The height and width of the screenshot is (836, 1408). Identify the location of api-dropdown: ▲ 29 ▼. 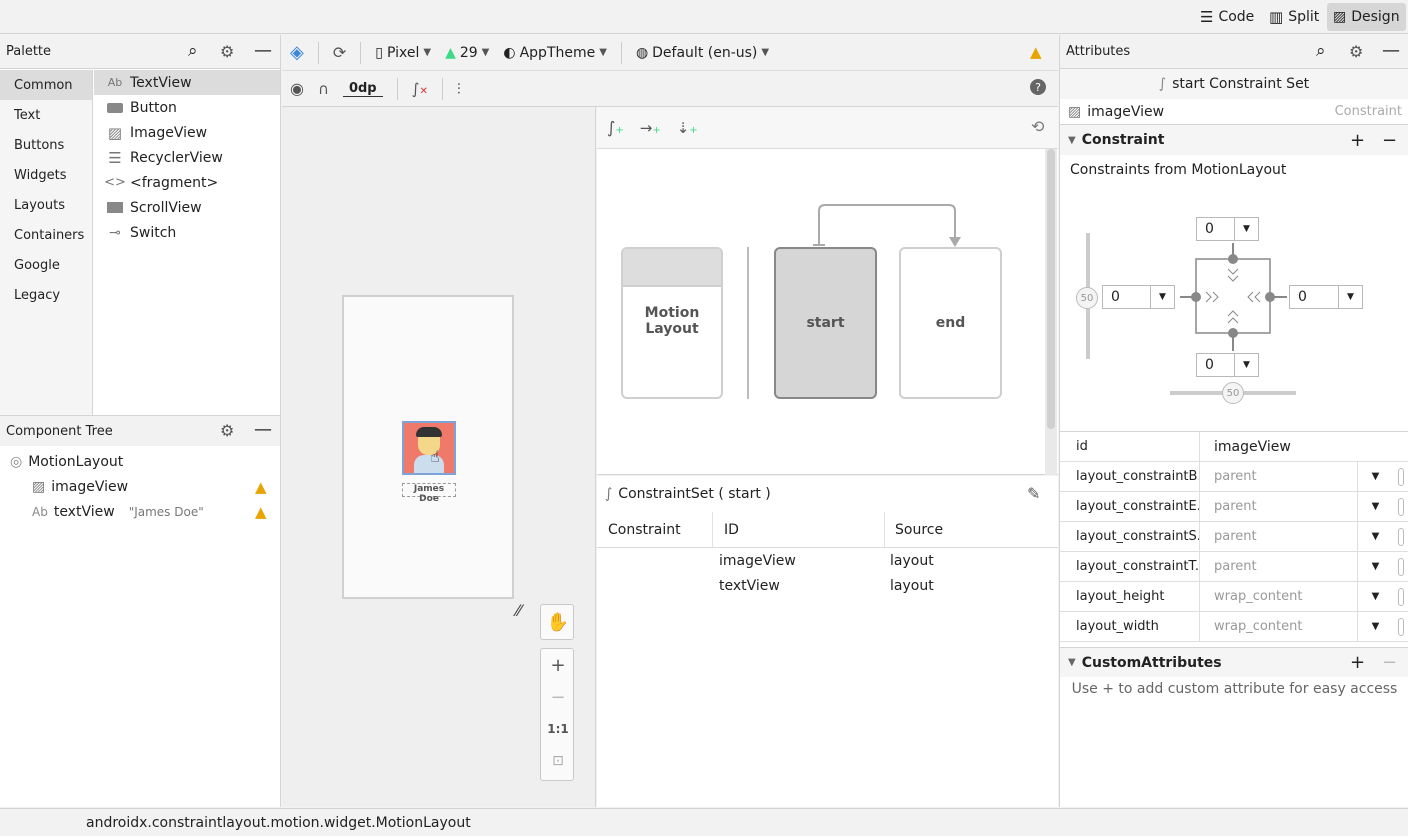
(467, 53).